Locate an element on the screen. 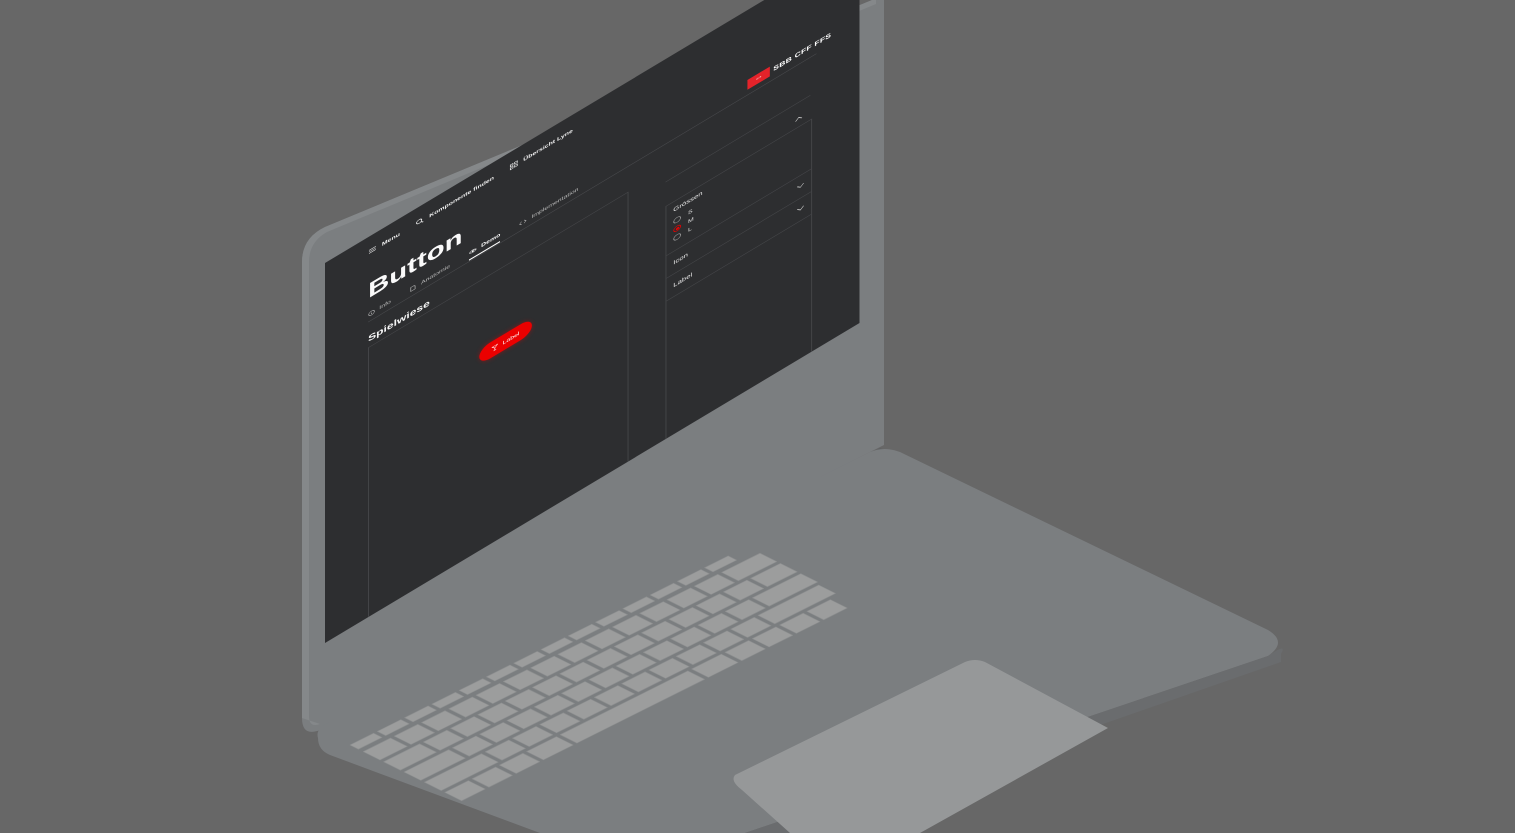 The height and width of the screenshot is (833, 1515). radio-l is located at coordinates (677, 237).